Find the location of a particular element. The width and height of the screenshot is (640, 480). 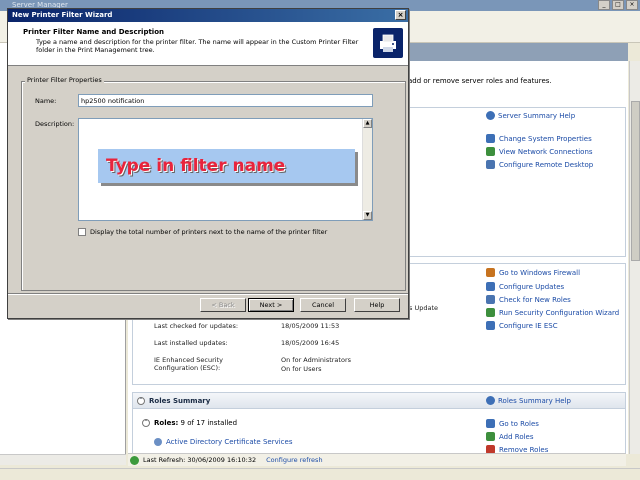

ie-esc-value-admins: On for Administrators is located at coordinates (316, 360).